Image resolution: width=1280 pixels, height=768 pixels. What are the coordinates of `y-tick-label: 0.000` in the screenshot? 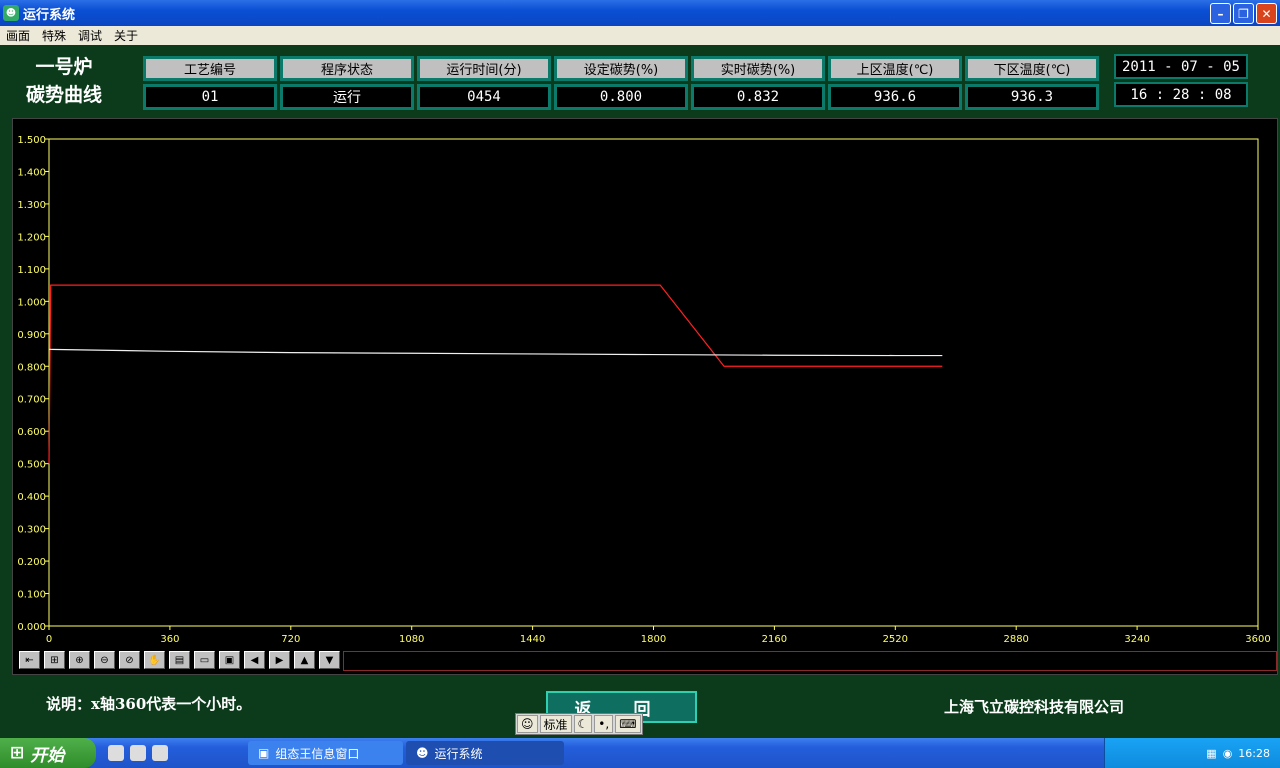 It's located at (31, 627).